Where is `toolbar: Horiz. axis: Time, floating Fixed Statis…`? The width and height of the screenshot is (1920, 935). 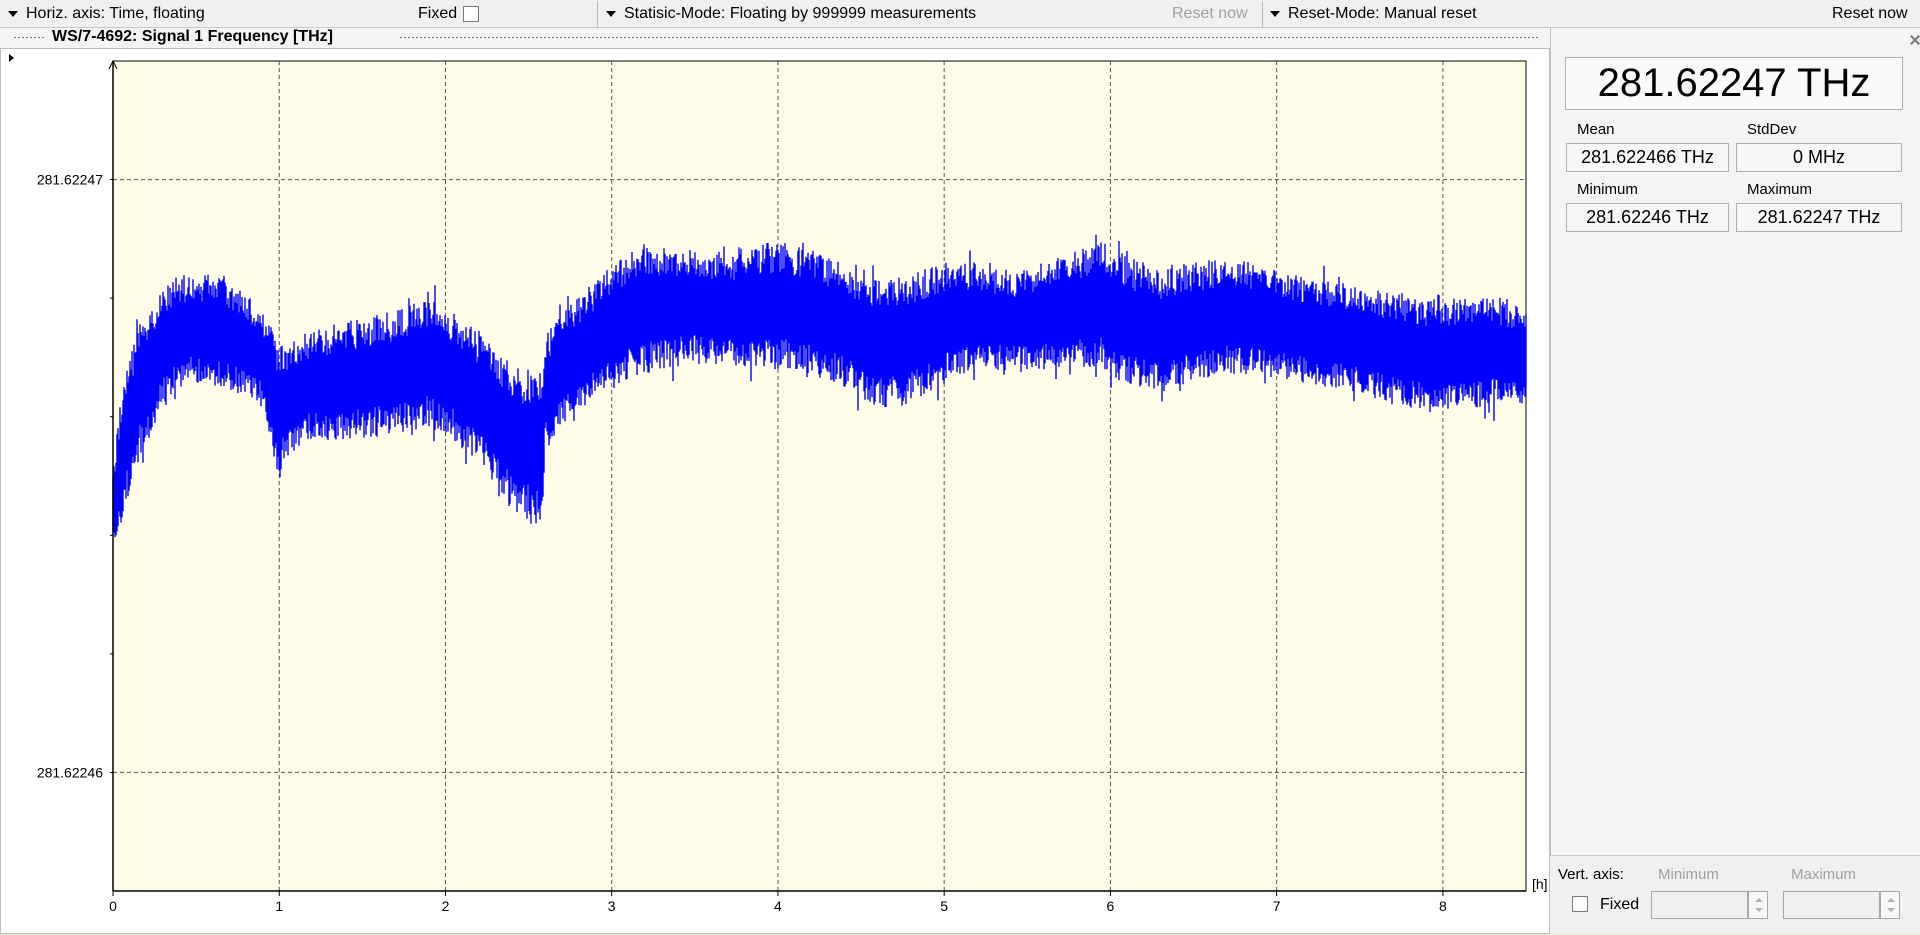 toolbar: Horiz. axis: Time, floating Fixed Statis… is located at coordinates (960, 14).